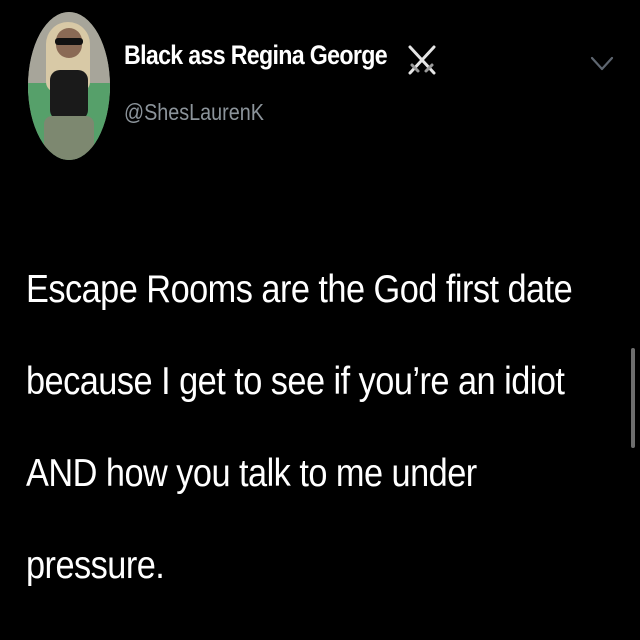 The height and width of the screenshot is (640, 640). Describe the element at coordinates (602, 64) in the screenshot. I see `chevron-down-icon` at that location.